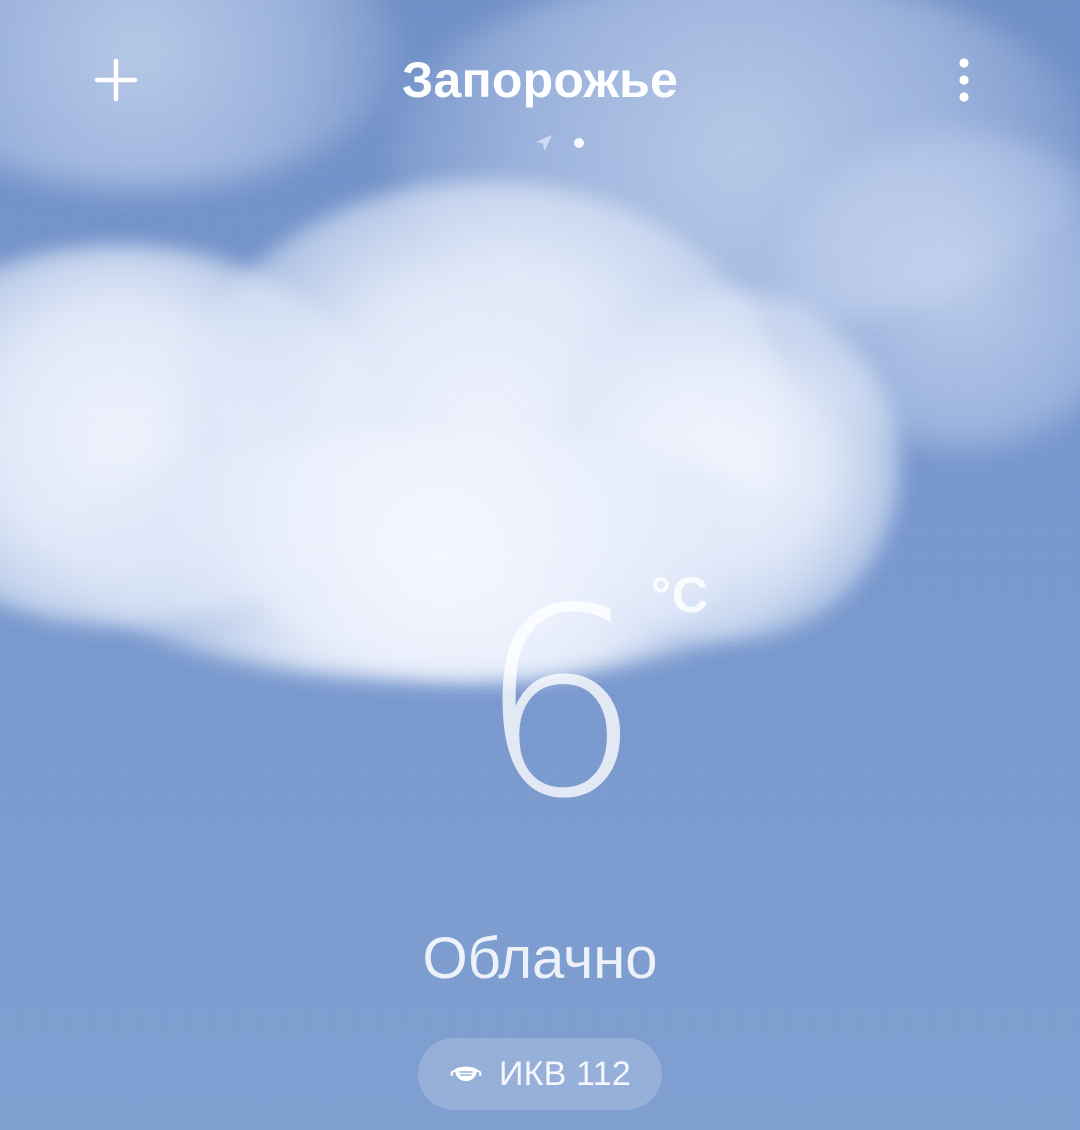  I want to click on more-vertical-icon, so click(964, 80).